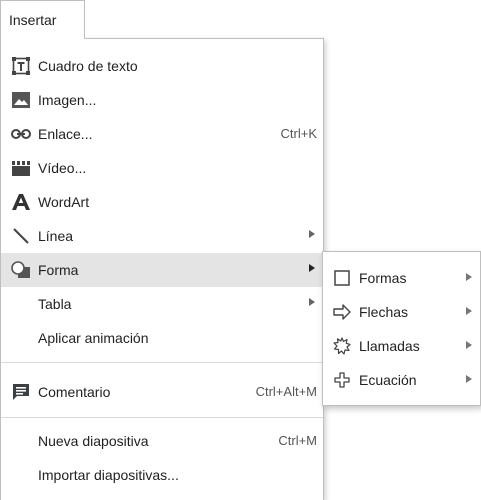 This screenshot has height=500, width=481. What do you see at coordinates (21, 236) in the screenshot?
I see `line-icon` at bounding box center [21, 236].